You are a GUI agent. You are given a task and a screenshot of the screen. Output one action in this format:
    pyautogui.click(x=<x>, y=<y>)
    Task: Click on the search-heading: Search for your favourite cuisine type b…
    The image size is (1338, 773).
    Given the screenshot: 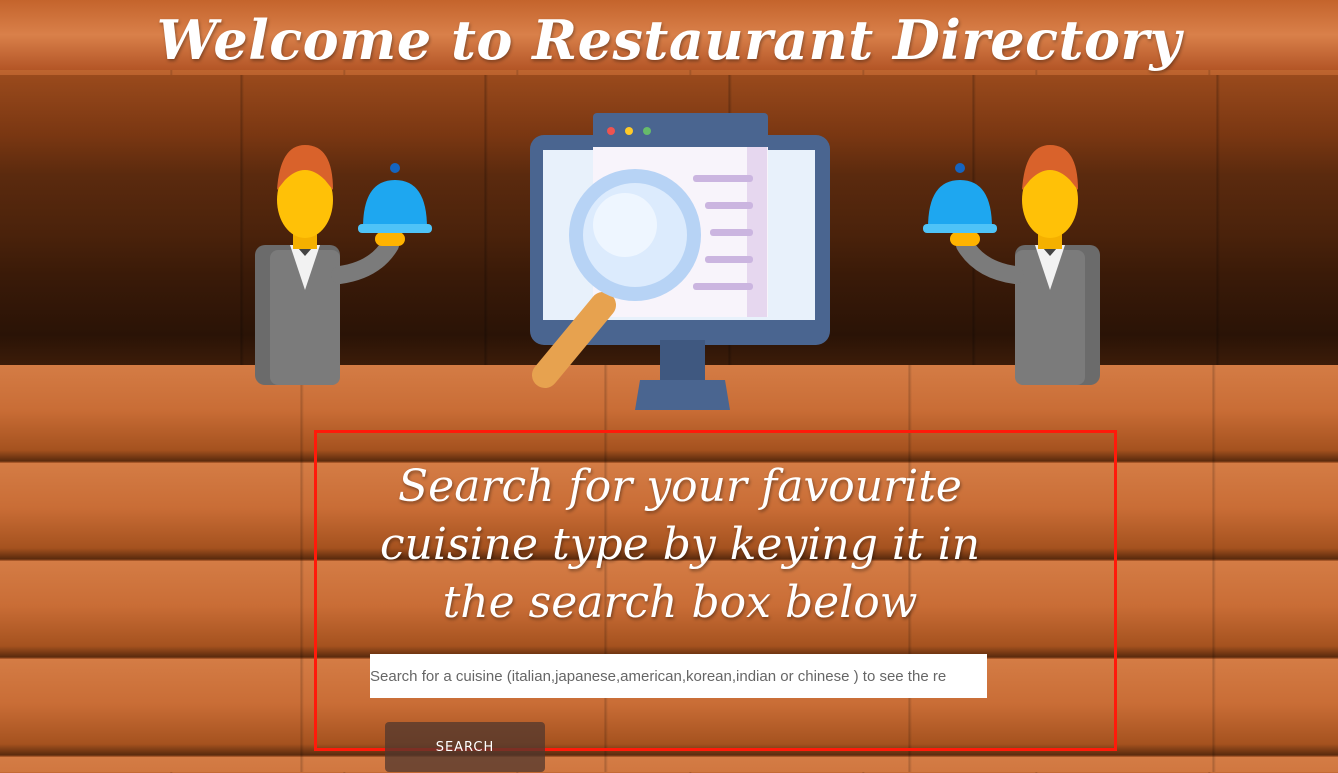 What is the action you would take?
    pyautogui.click(x=680, y=544)
    